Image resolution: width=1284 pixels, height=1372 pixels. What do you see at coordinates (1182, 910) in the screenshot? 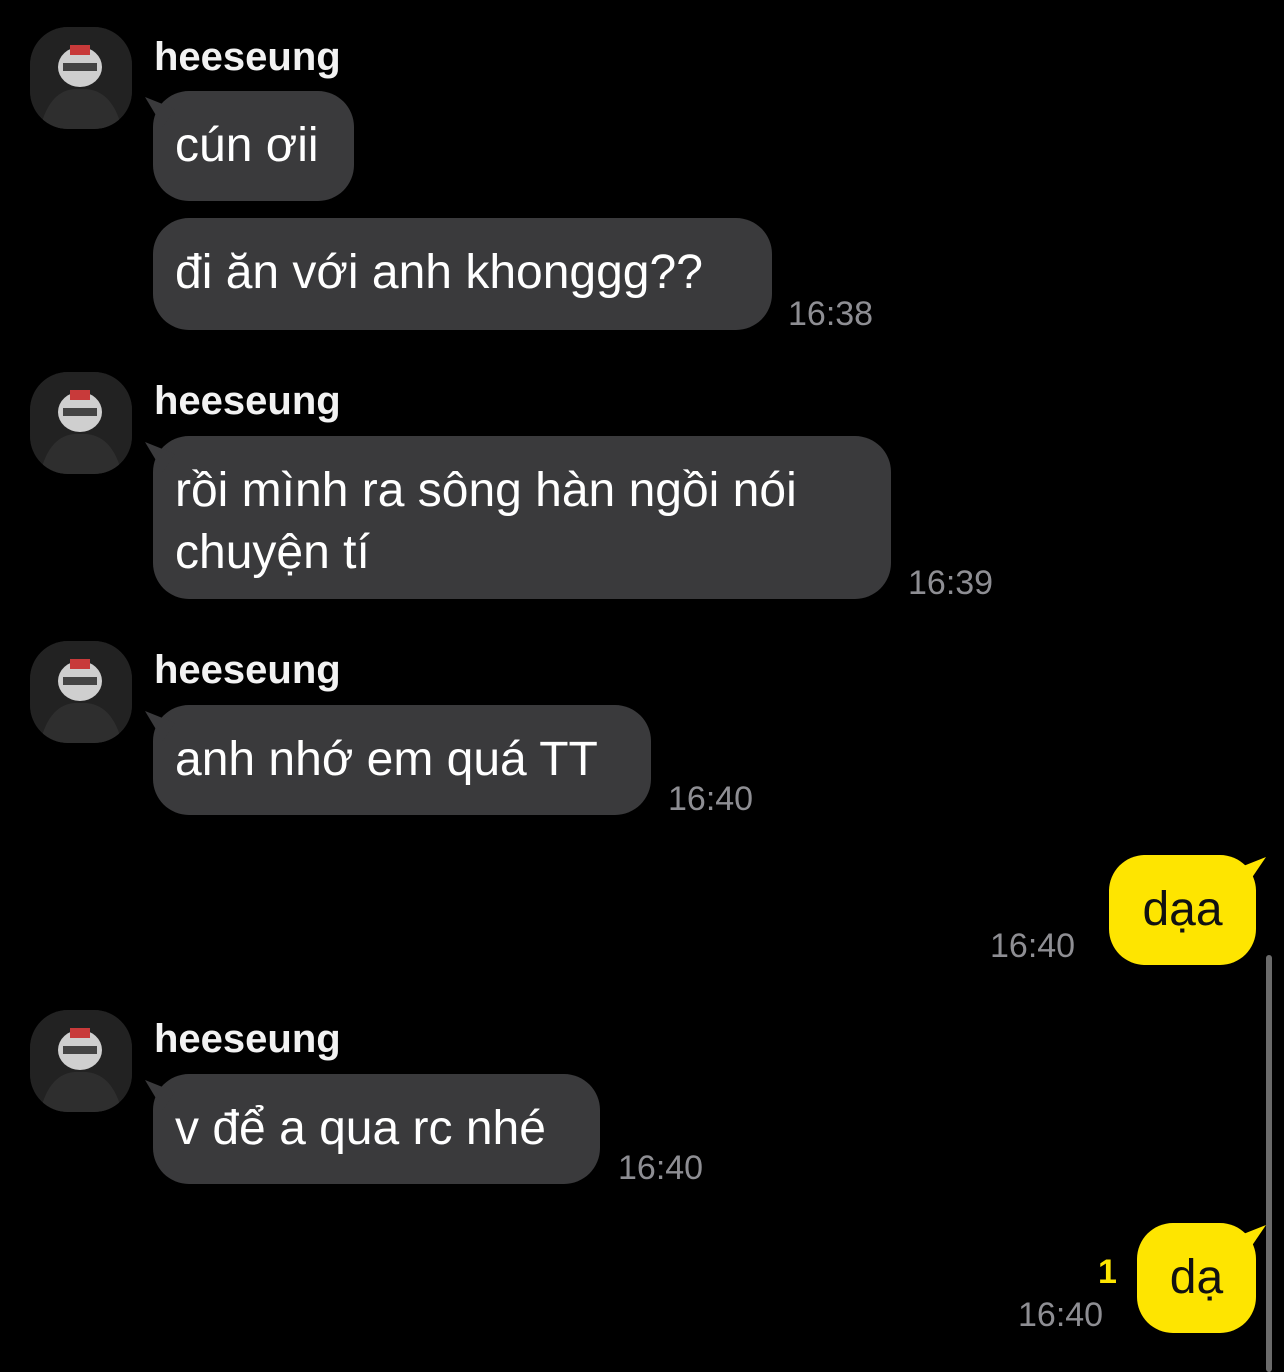
I see `outgoing-message-bubble: dạa` at bounding box center [1182, 910].